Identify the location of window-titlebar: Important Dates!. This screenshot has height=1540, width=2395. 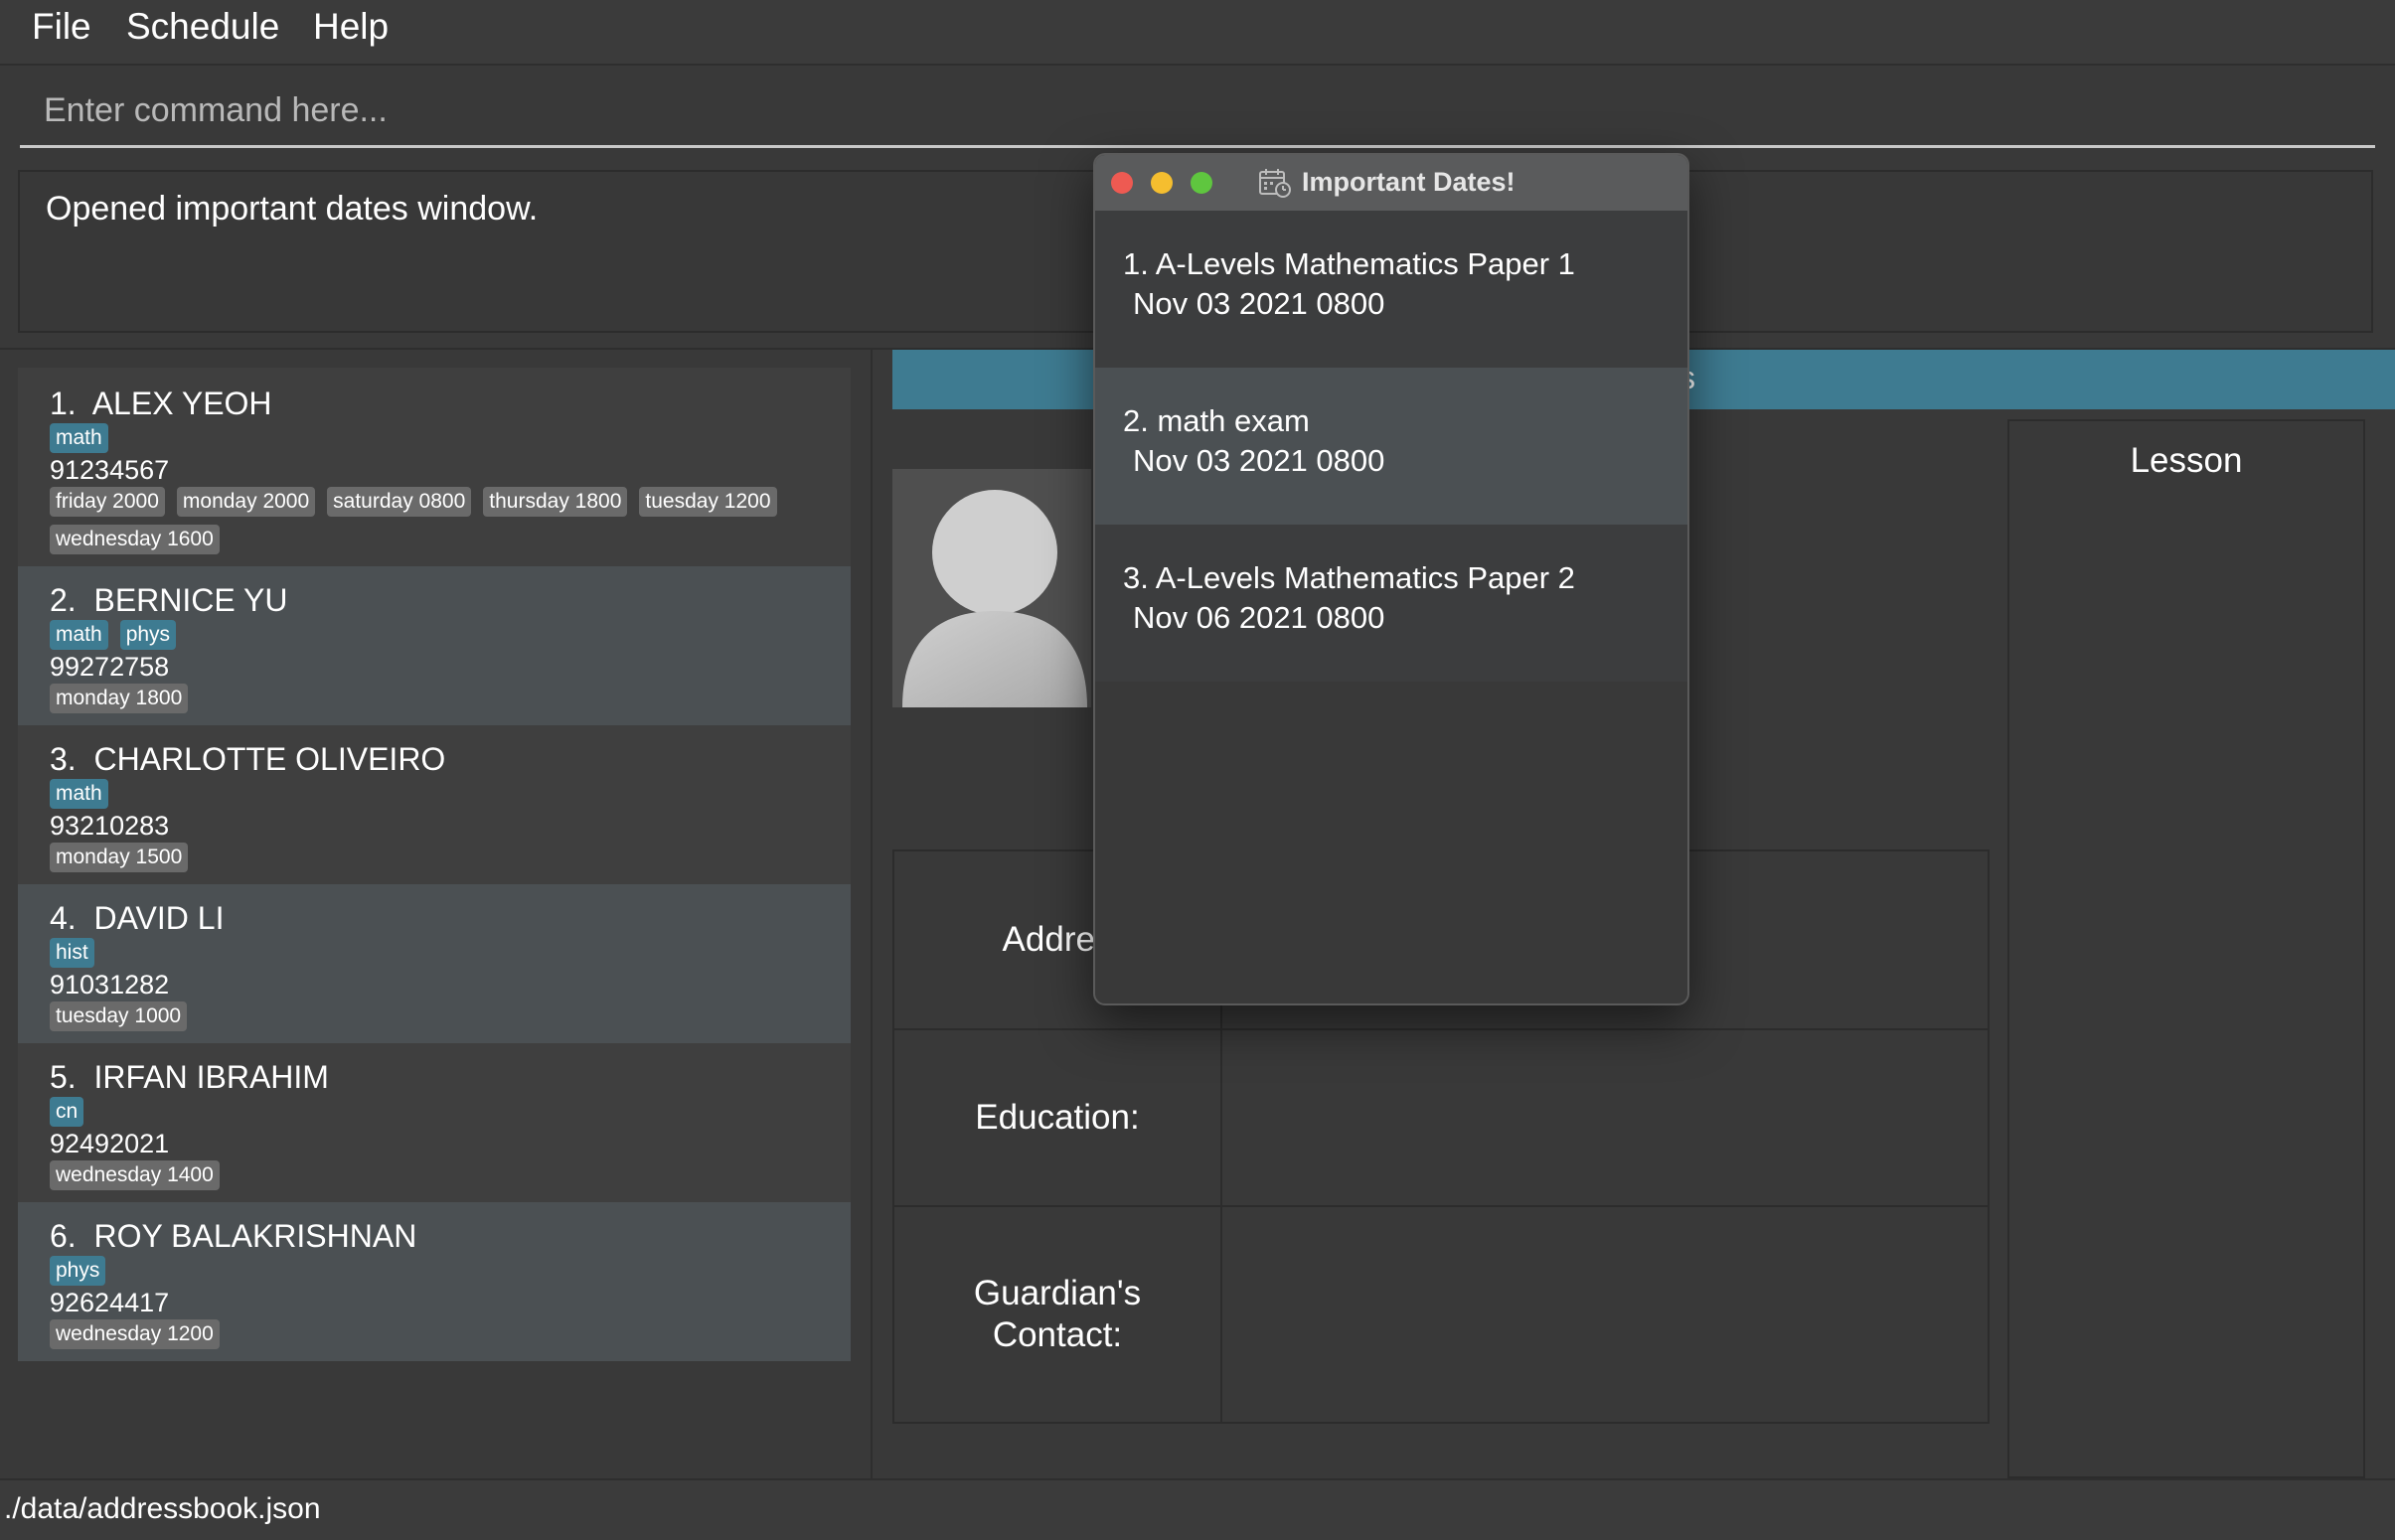
(1391, 184).